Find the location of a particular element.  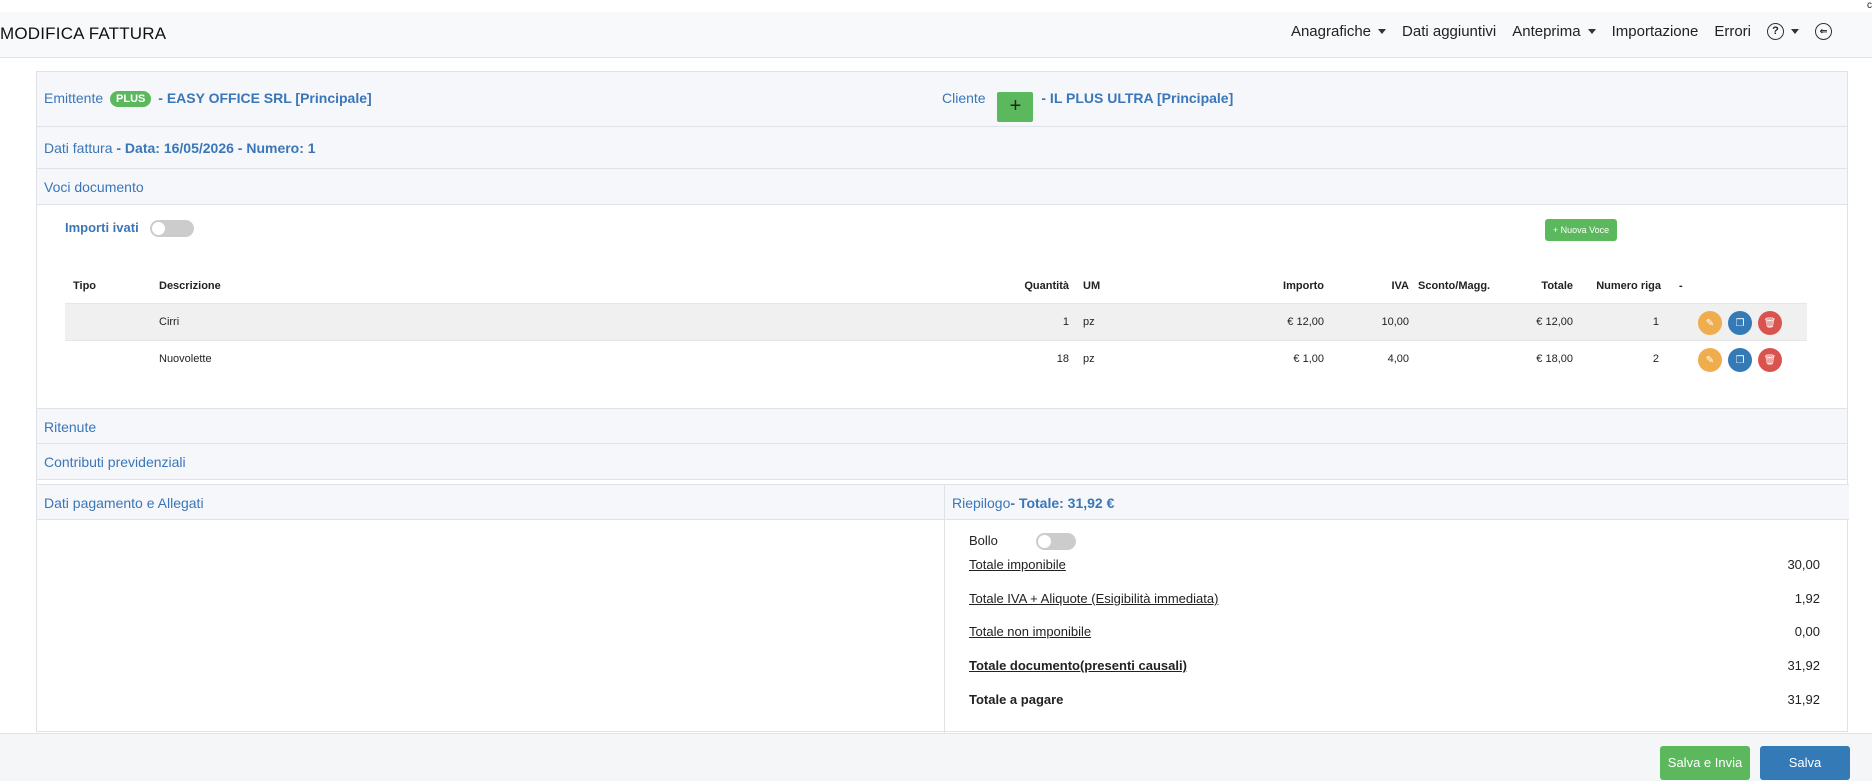

cell-numero-riga: 2 is located at coordinates (1655, 359).